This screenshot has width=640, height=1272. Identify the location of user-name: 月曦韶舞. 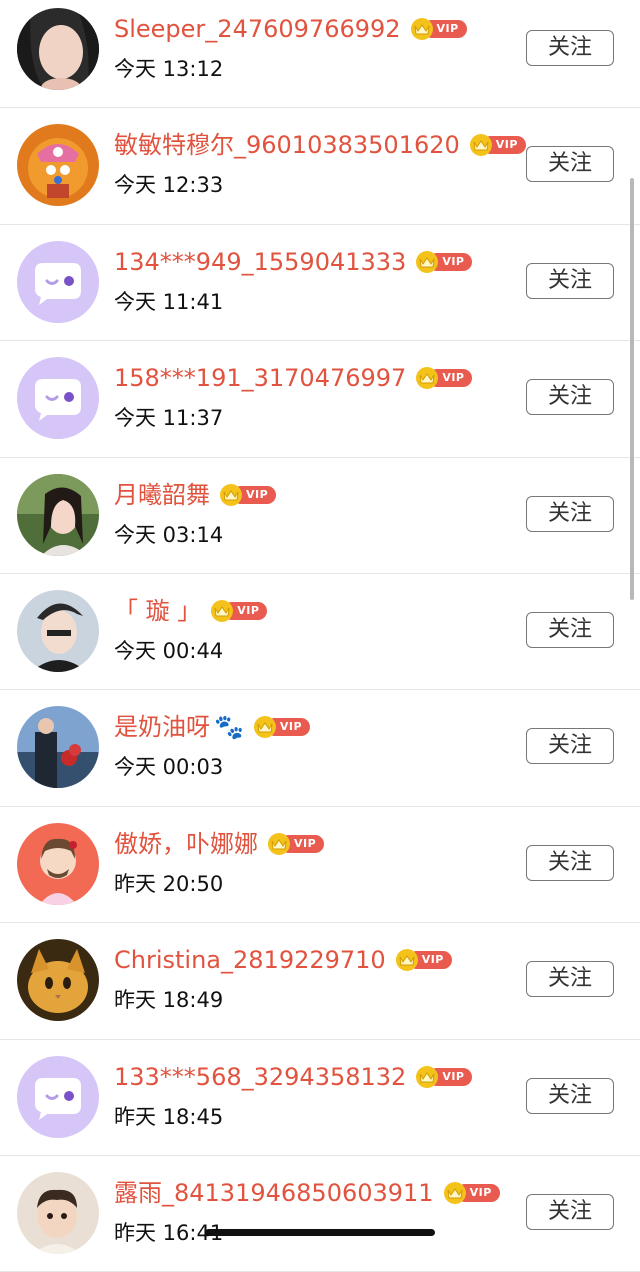
(162, 495).